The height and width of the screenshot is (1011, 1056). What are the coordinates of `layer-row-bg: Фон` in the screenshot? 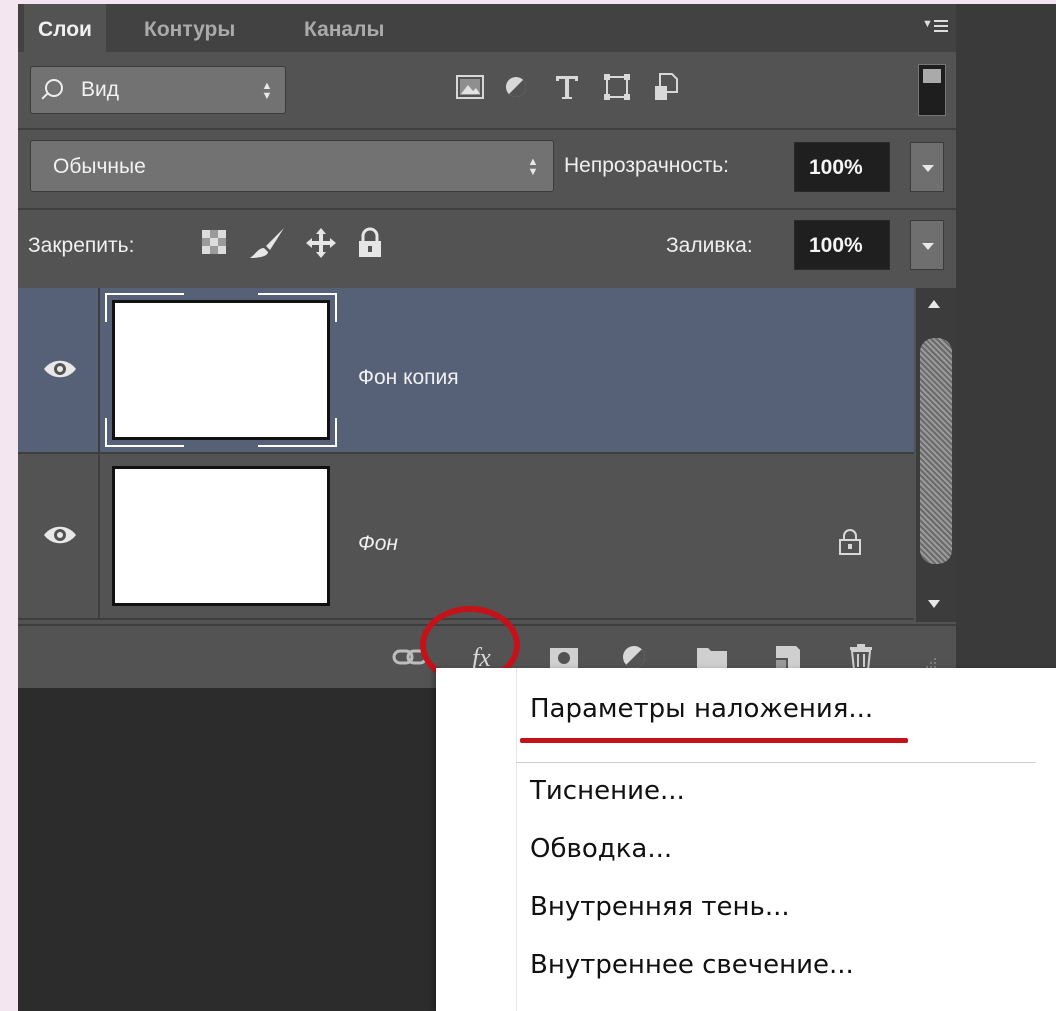 It's located at (466, 537).